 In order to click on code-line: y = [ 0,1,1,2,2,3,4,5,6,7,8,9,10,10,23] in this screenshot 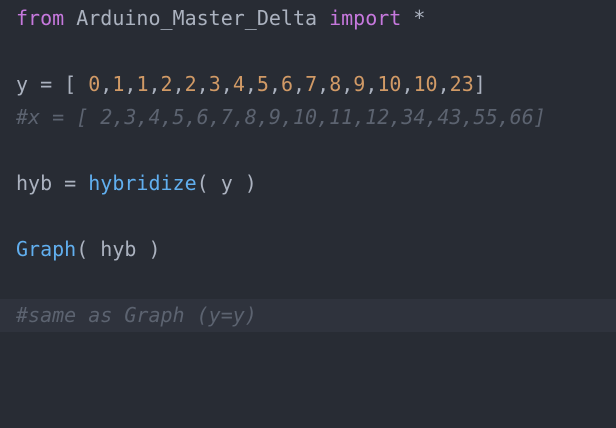, I will do `click(308, 84)`.